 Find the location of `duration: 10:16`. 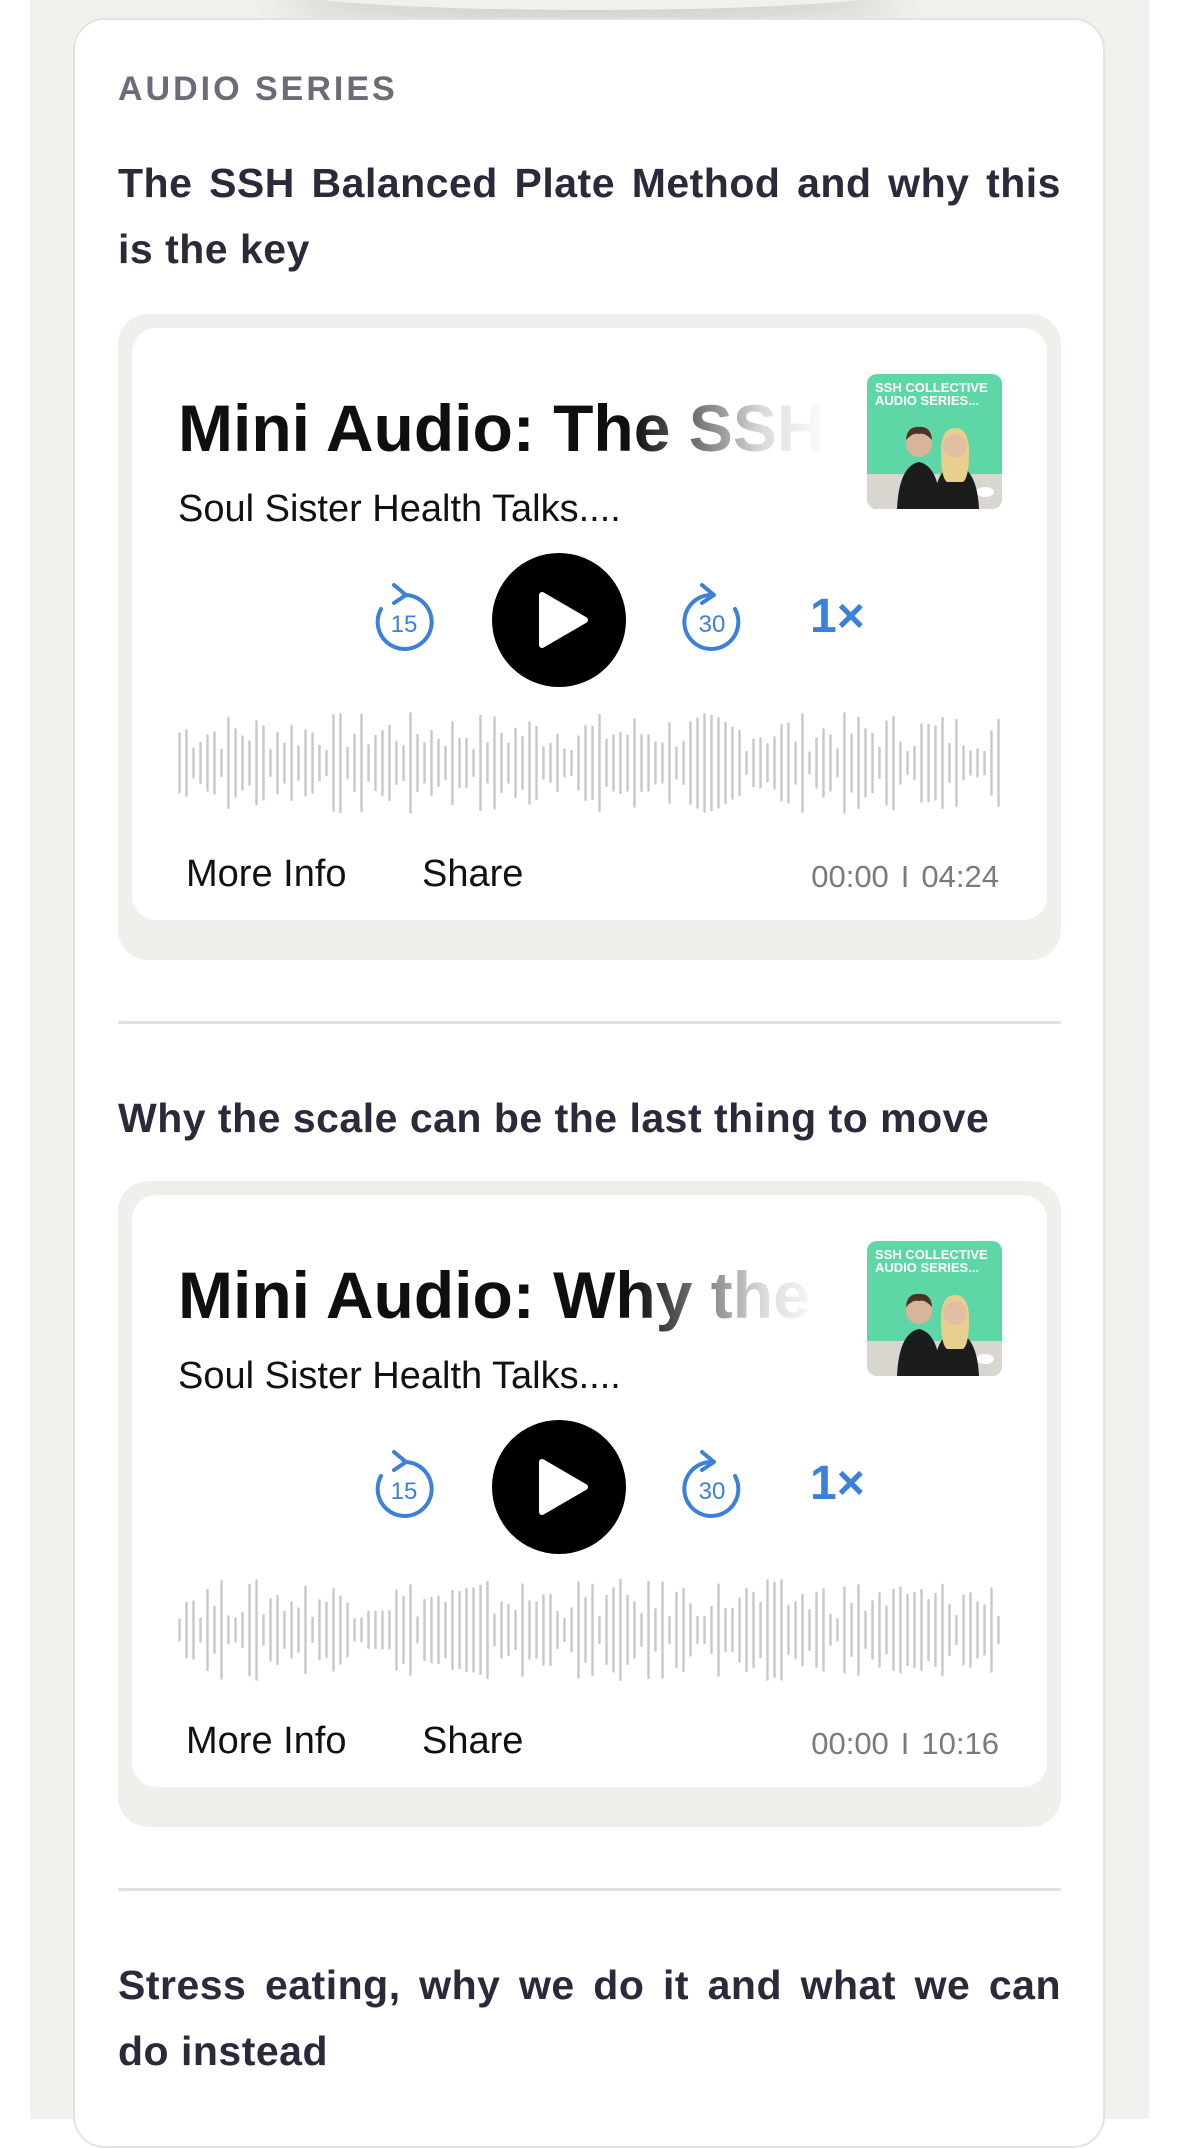

duration: 10:16 is located at coordinates (960, 1743).